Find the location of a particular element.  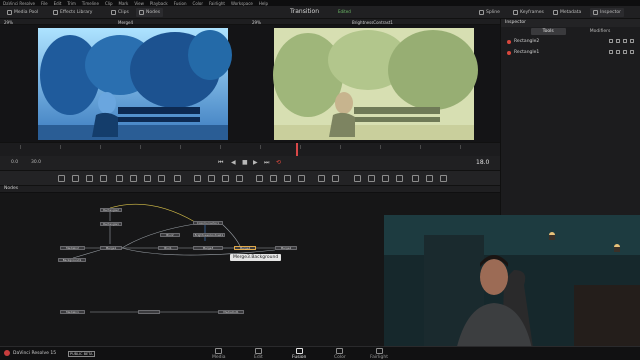

menu-item-view: View is located at coordinates (139, 3).